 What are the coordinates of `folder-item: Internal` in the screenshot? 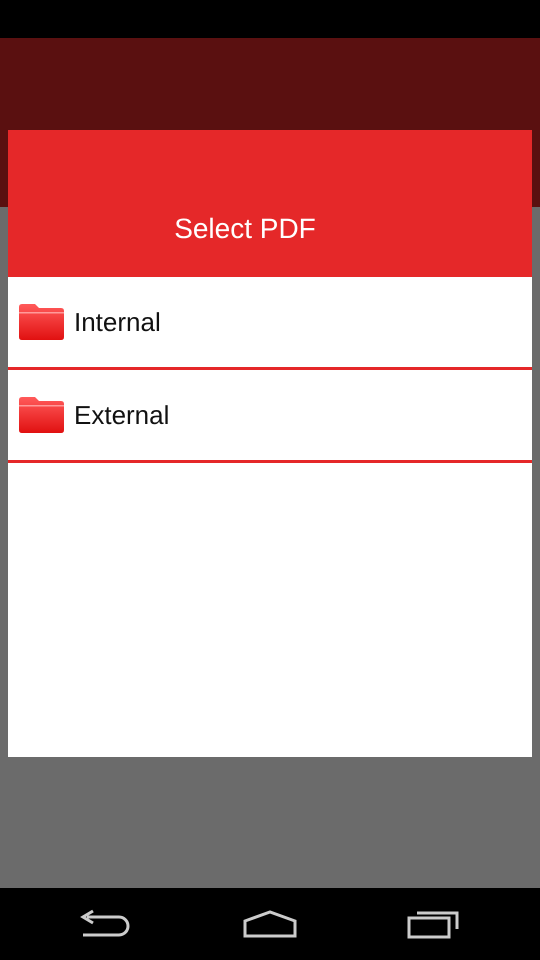 It's located at (270, 323).